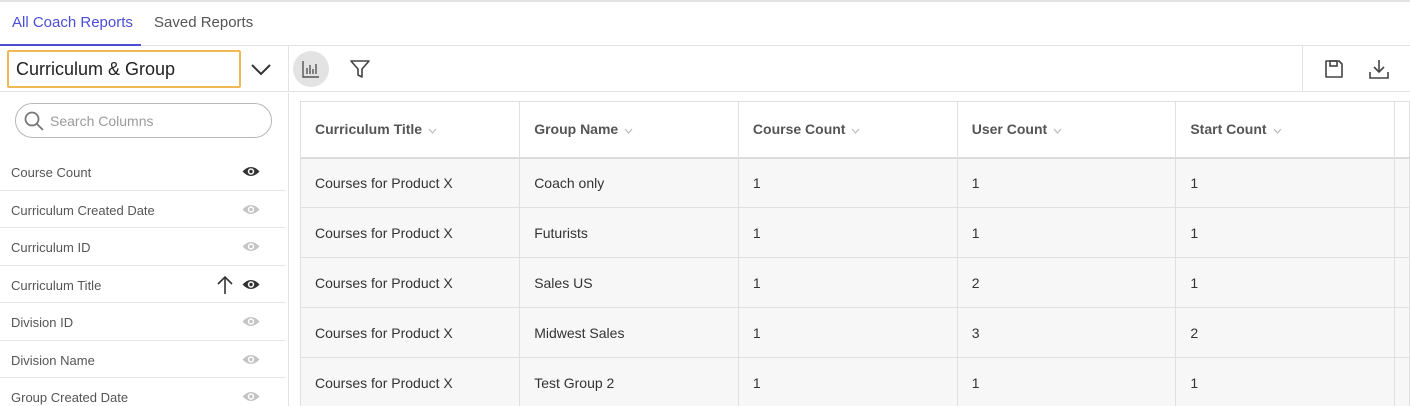 The image size is (1410, 406). Describe the element at coordinates (51, 172) in the screenshot. I see `column-item-label: Course Count` at that location.